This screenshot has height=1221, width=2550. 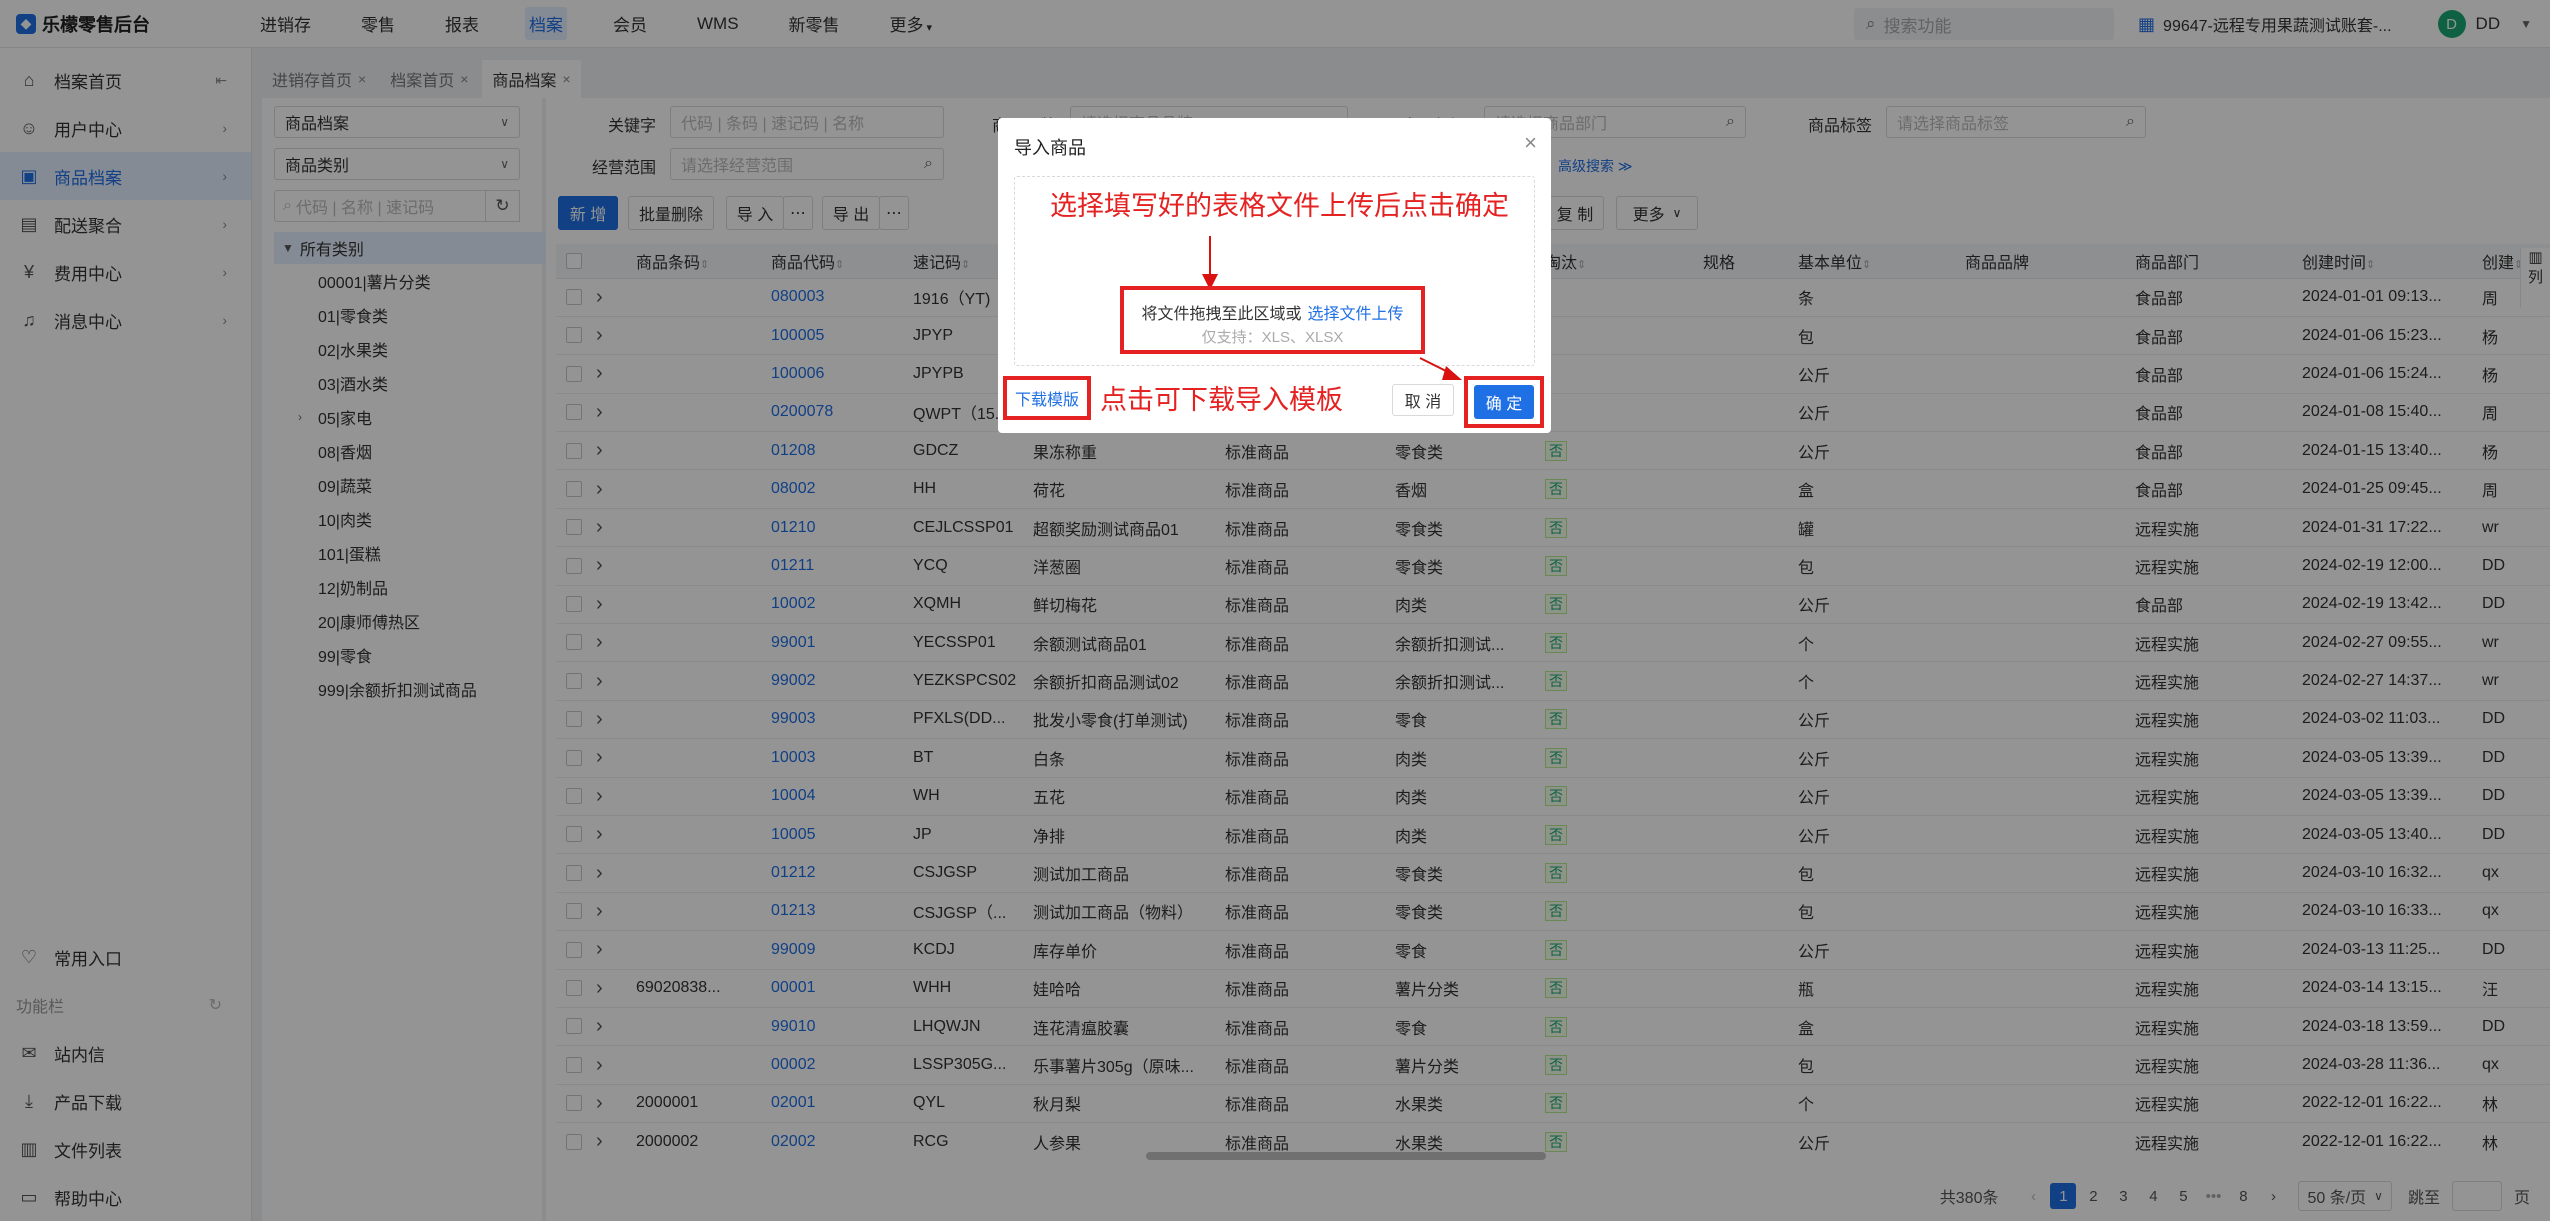 I want to click on download-template-highlight-box: 下载模版, so click(x=1047, y=398).